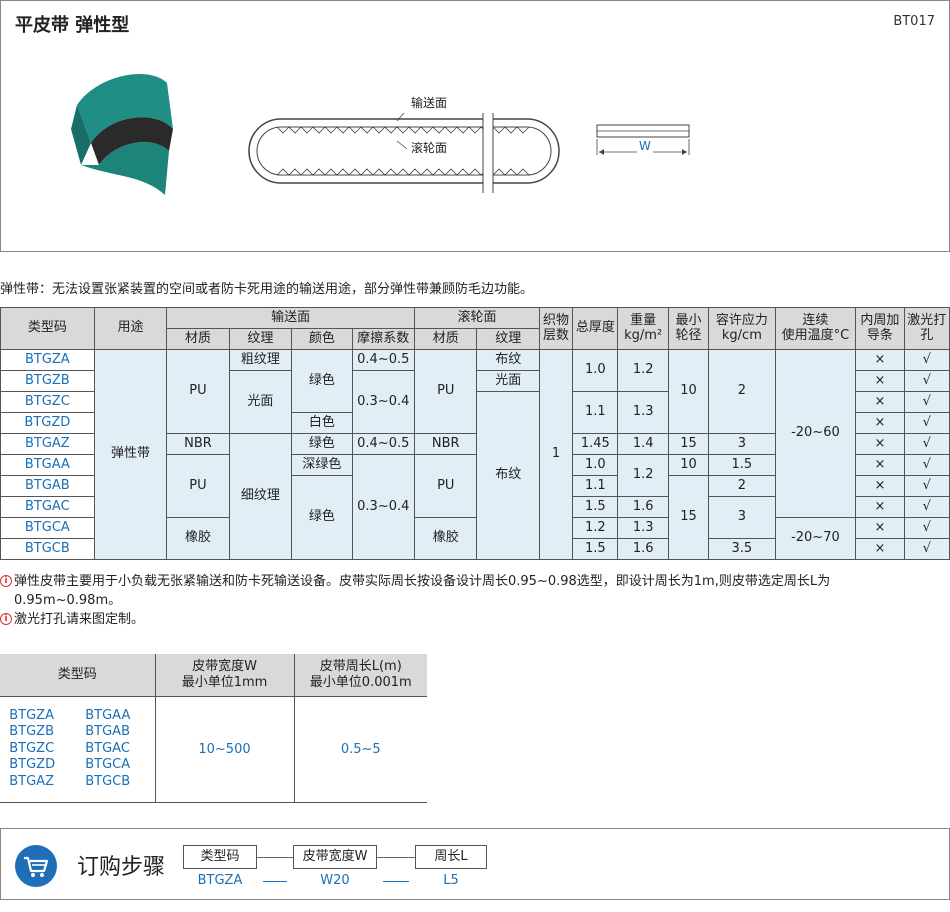 The image size is (950, 912). Describe the element at coordinates (404, 153) in the screenshot. I see `belt-profile-diagram` at that location.